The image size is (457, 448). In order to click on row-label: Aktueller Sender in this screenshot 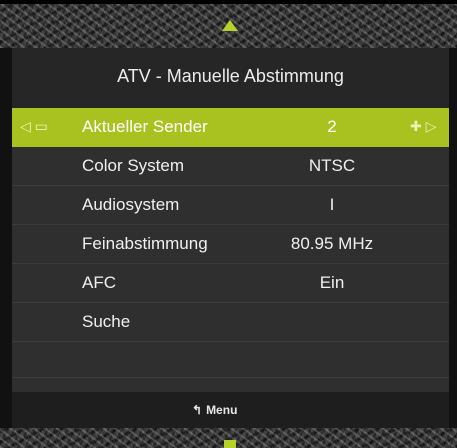, I will do `click(145, 126)`.